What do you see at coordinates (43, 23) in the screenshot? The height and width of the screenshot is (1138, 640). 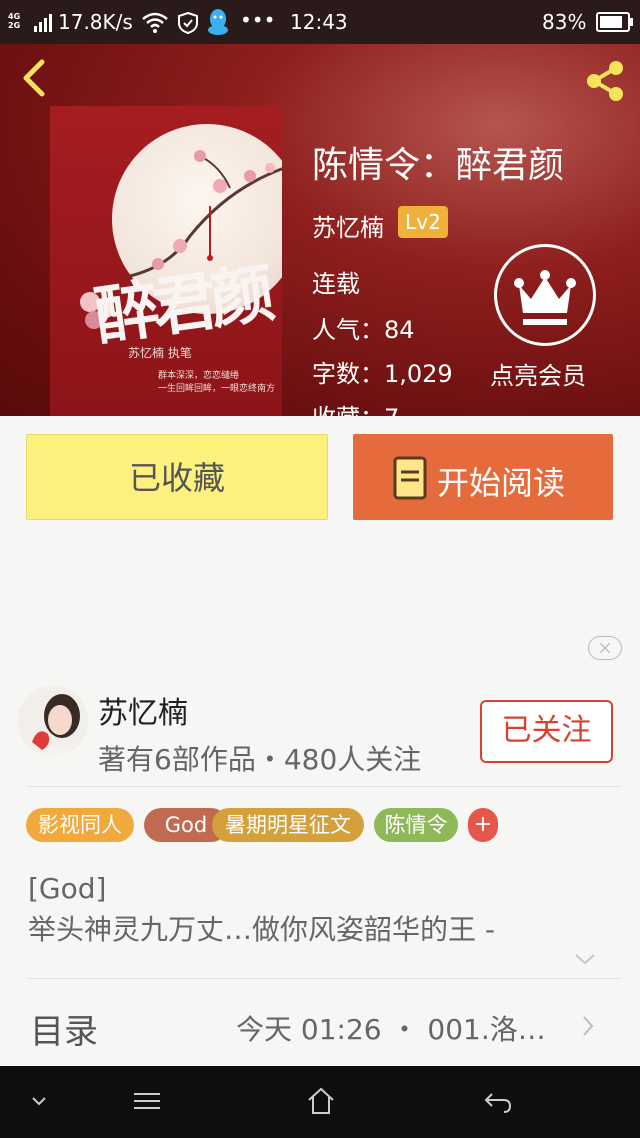 I see `signal-icon` at bounding box center [43, 23].